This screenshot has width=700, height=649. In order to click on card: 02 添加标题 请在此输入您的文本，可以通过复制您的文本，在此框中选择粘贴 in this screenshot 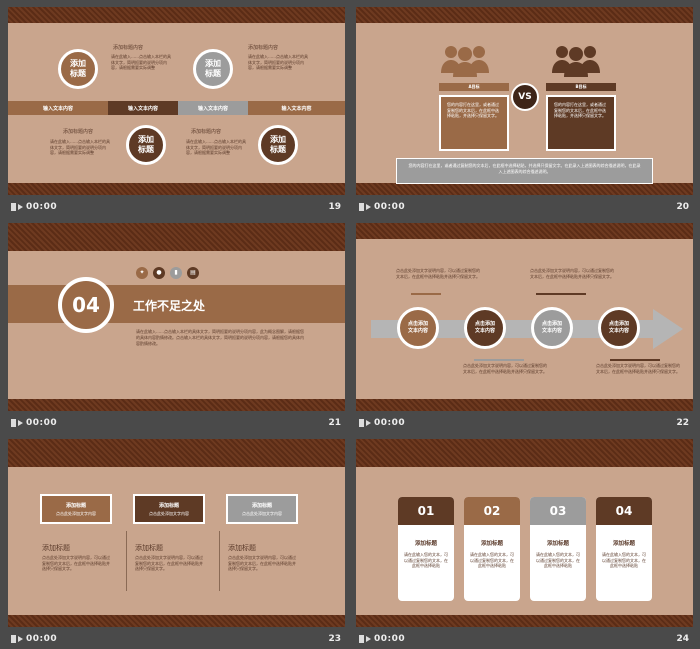, I will do `click(492, 549)`.